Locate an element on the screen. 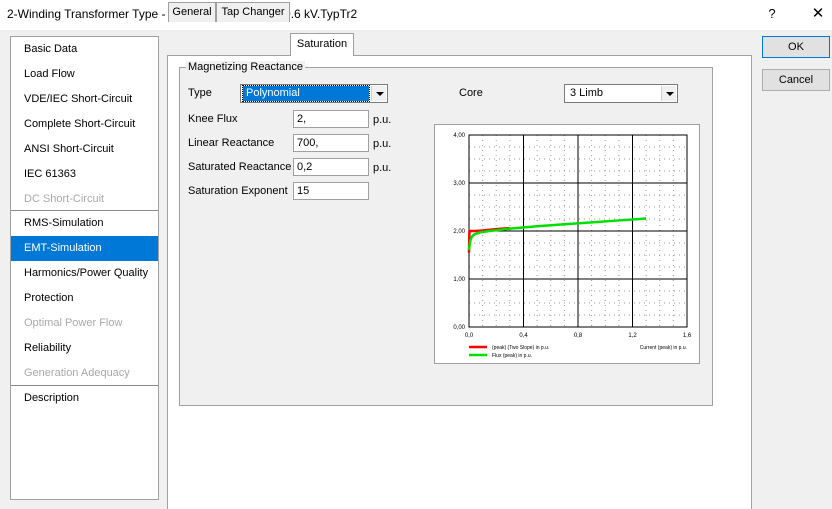  legend-label: Flux (peak) in p.u. is located at coordinates (512, 356).